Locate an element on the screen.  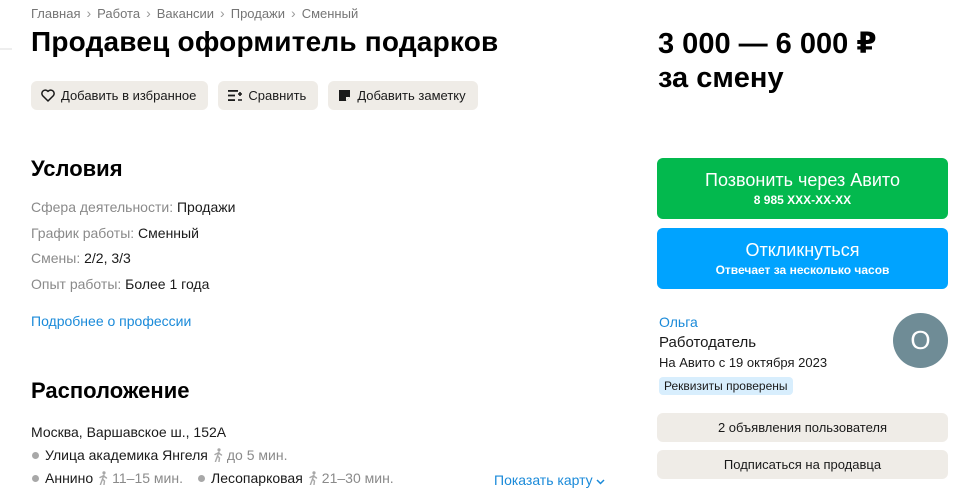
condition-key: Смены: is located at coordinates (56, 258).